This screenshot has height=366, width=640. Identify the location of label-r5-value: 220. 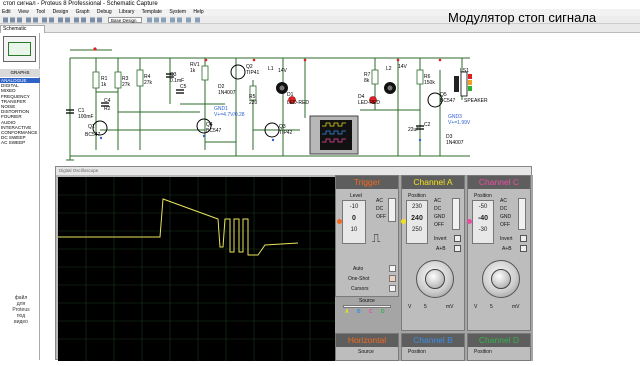
(253, 103).